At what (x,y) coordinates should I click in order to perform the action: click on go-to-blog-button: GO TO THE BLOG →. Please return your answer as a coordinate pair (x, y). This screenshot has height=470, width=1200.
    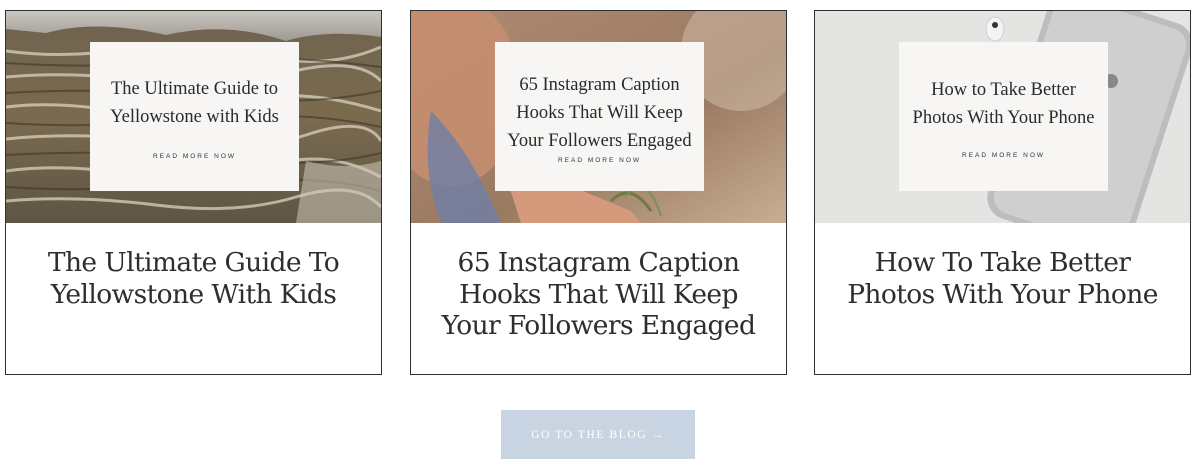
    Looking at the image, I should click on (598, 434).